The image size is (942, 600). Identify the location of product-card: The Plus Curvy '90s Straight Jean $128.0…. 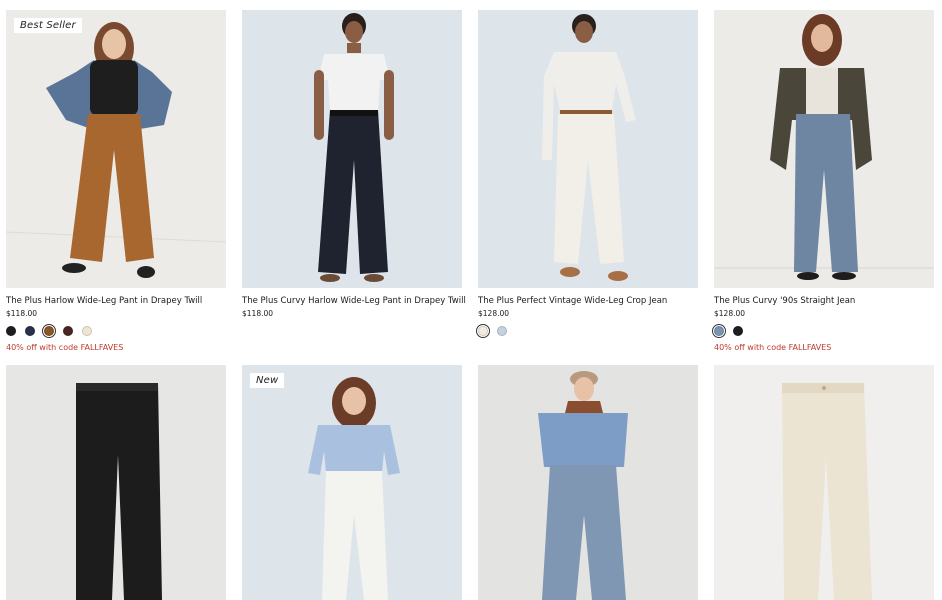
(823, 181).